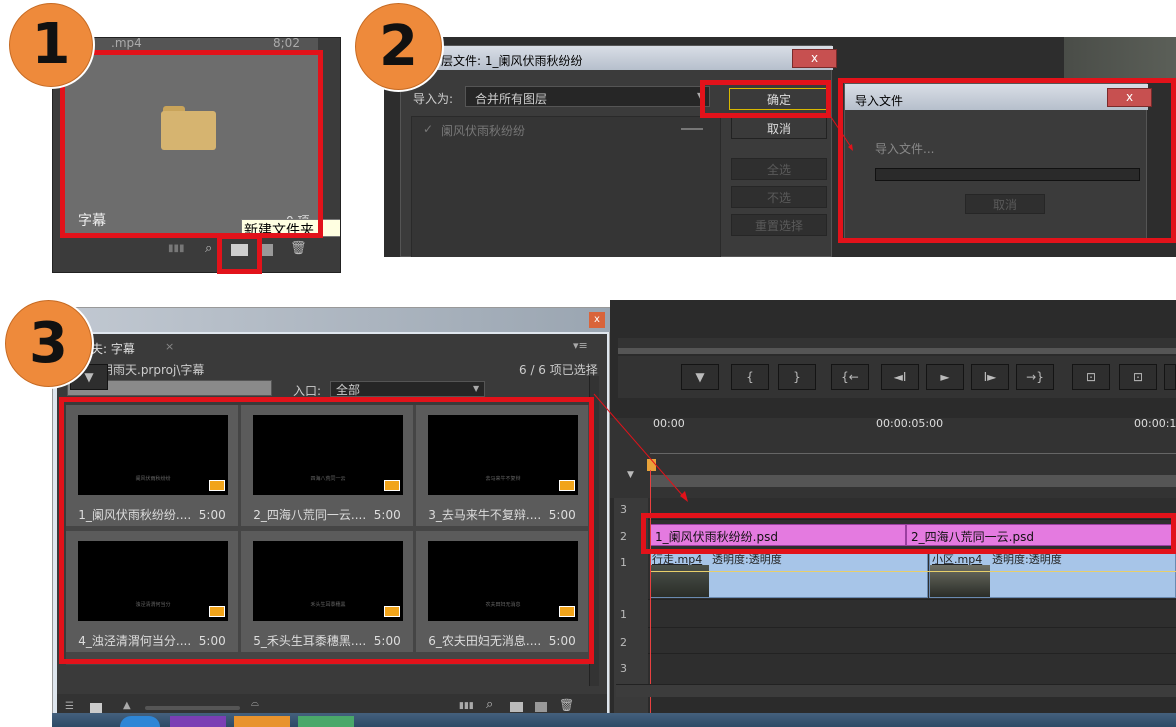 The height and width of the screenshot is (727, 1176). I want to click on entry-chevron-icon: ▼, so click(476, 388).